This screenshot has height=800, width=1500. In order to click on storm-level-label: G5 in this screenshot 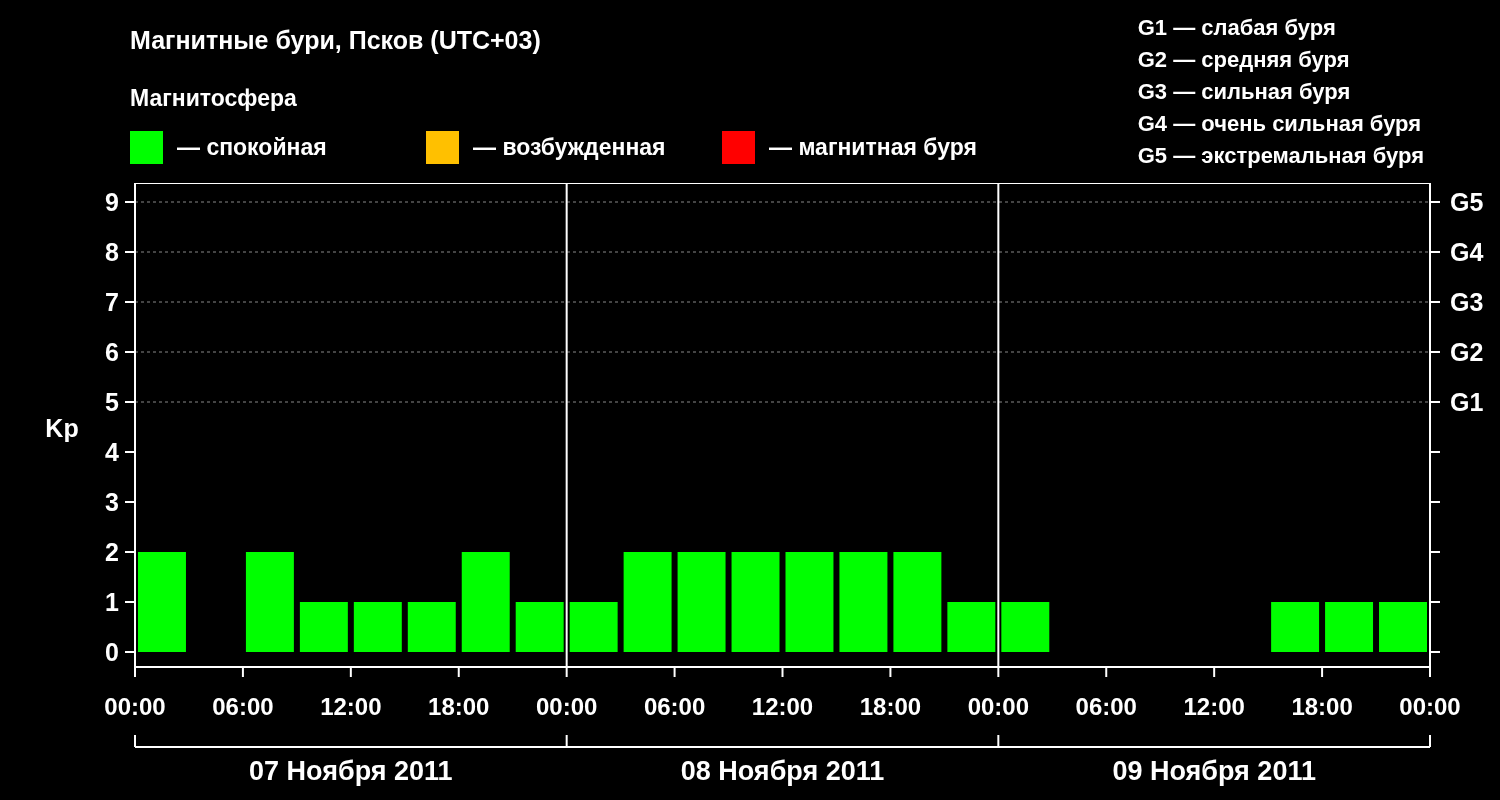, I will do `click(1467, 202)`.